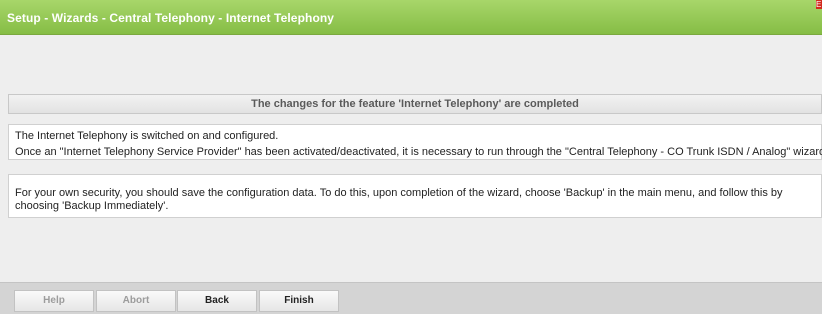 The image size is (822, 314). Describe the element at coordinates (217, 301) in the screenshot. I see `back-button: Back` at that location.